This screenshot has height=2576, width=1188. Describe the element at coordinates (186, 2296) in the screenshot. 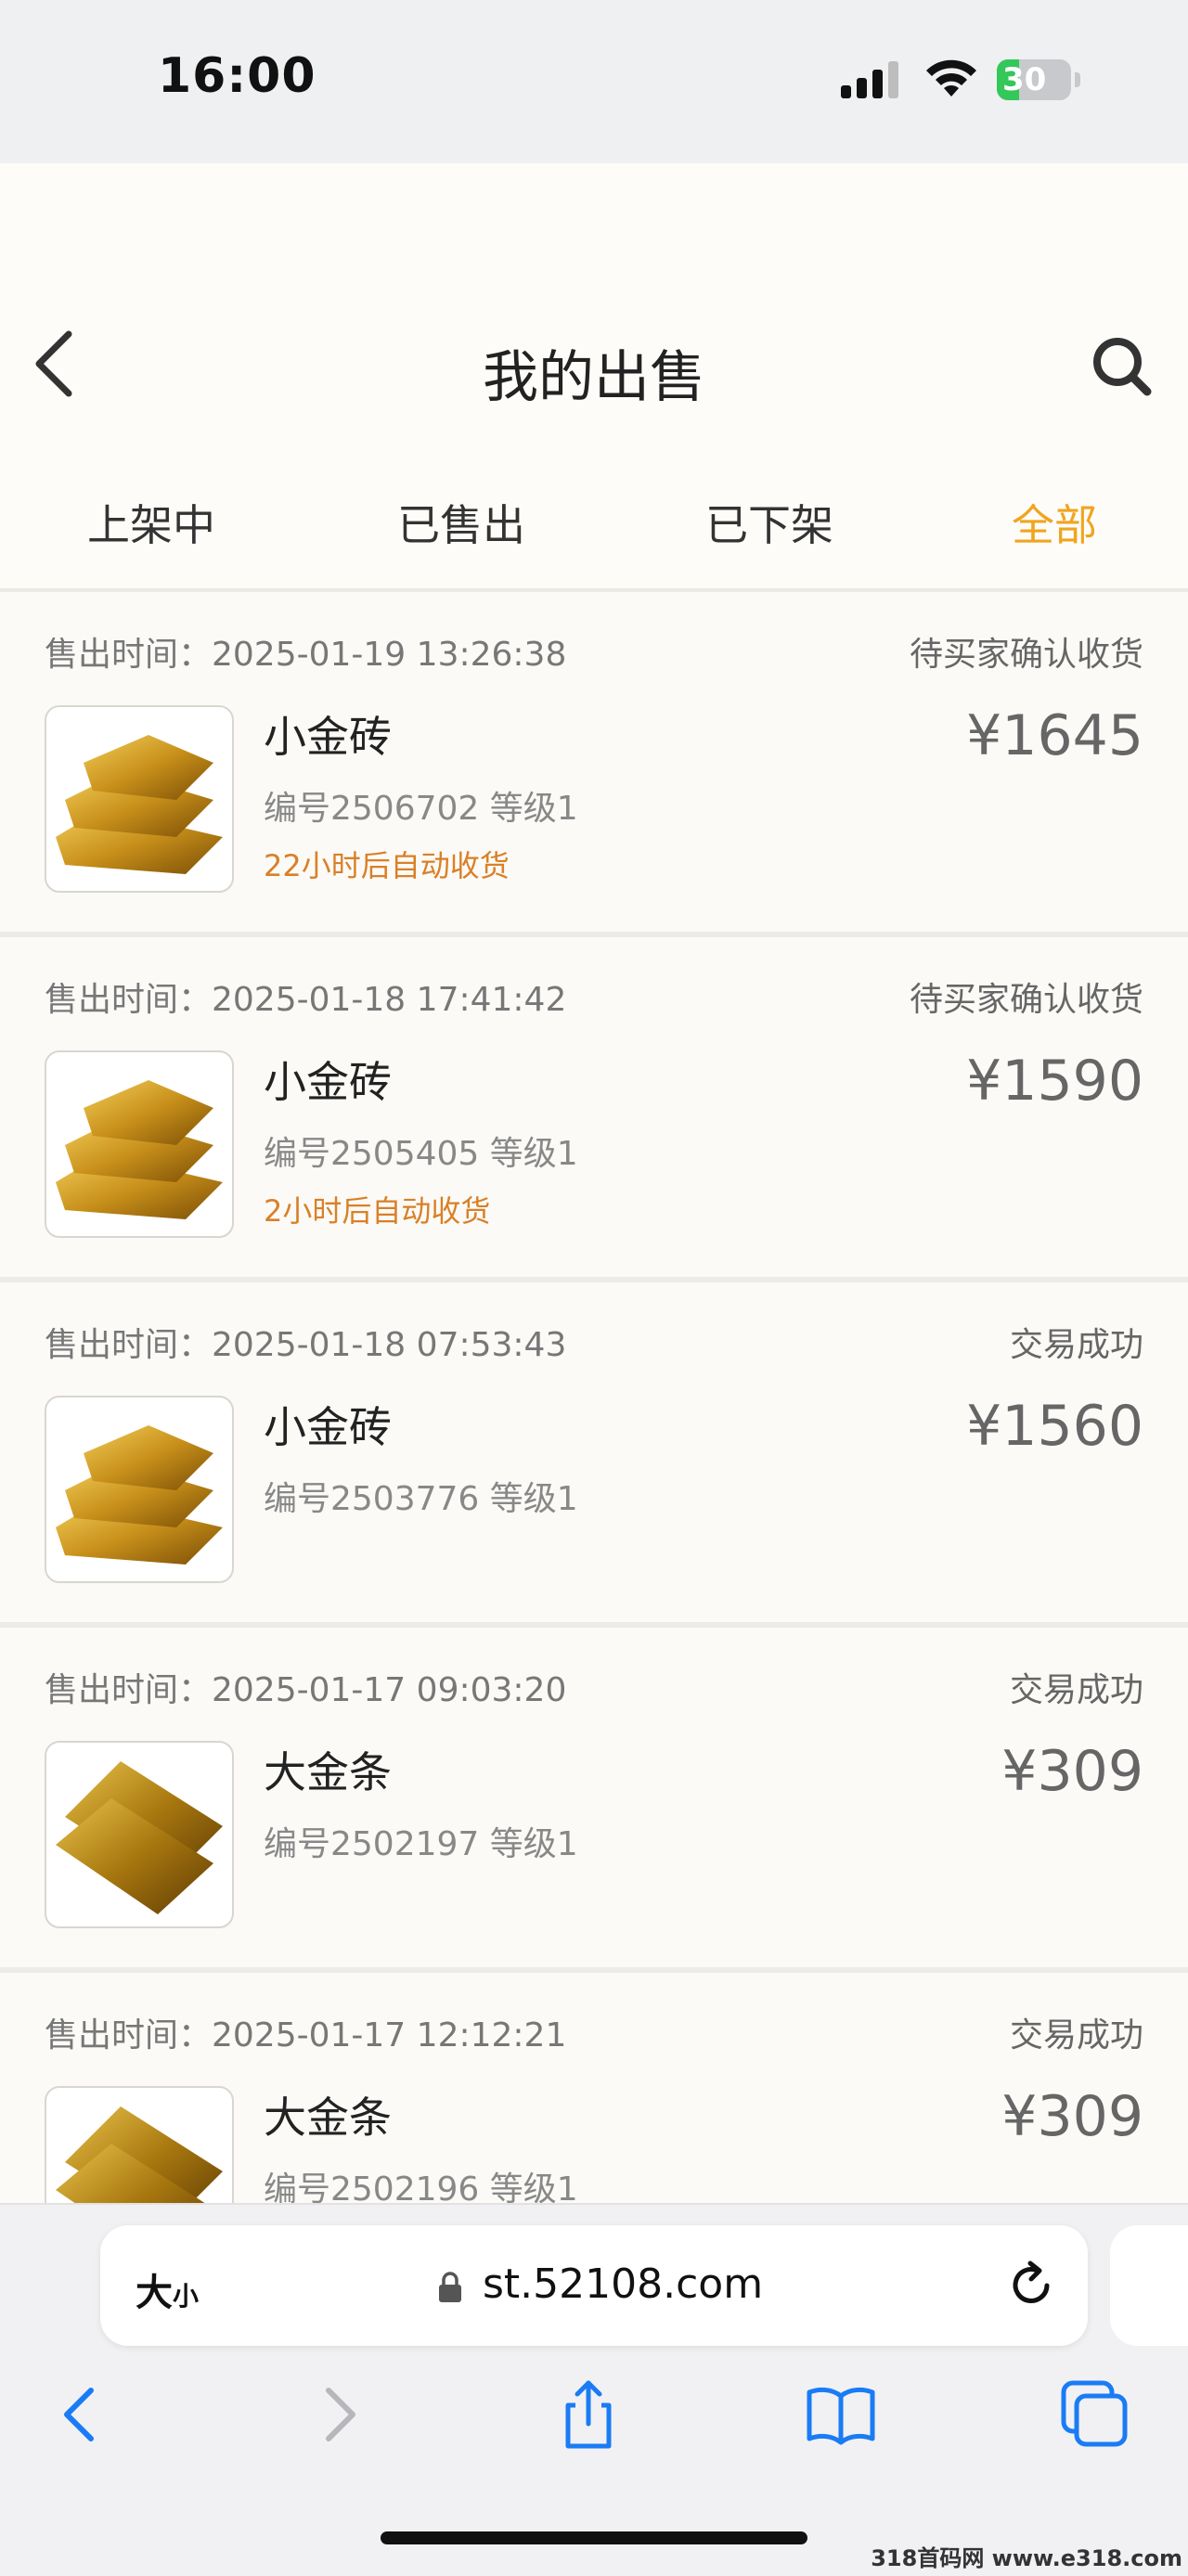

I see `text-size-small: 小` at that location.